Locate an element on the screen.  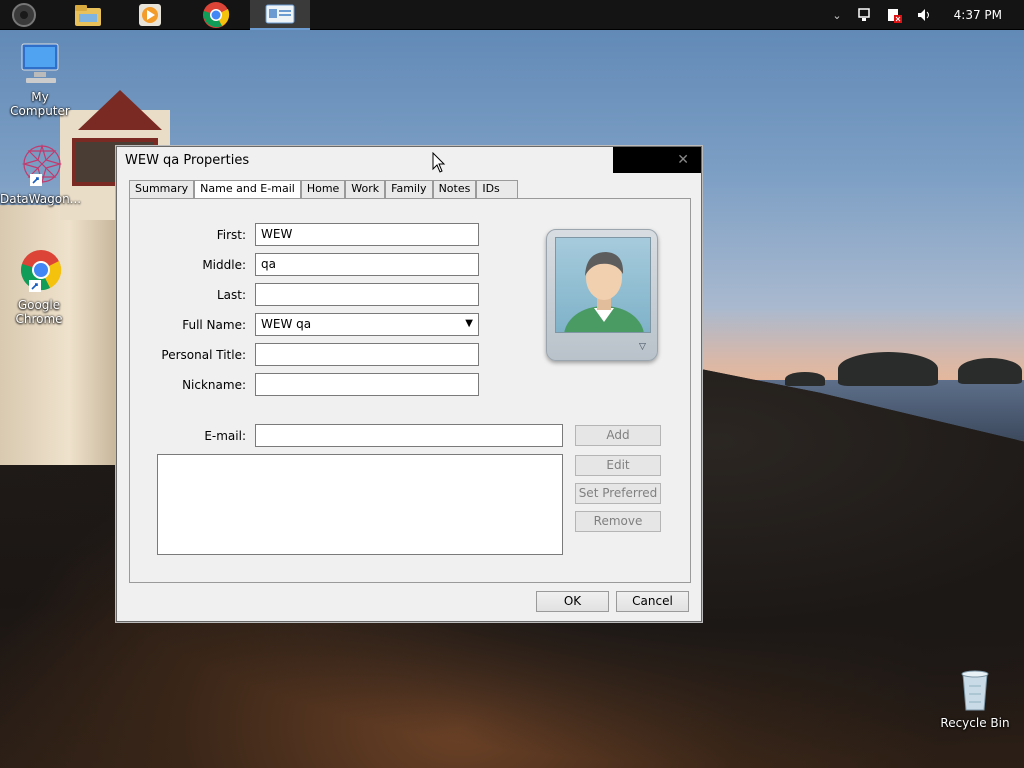
dialog-title: WEW qa Properties is located at coordinates (187, 160).